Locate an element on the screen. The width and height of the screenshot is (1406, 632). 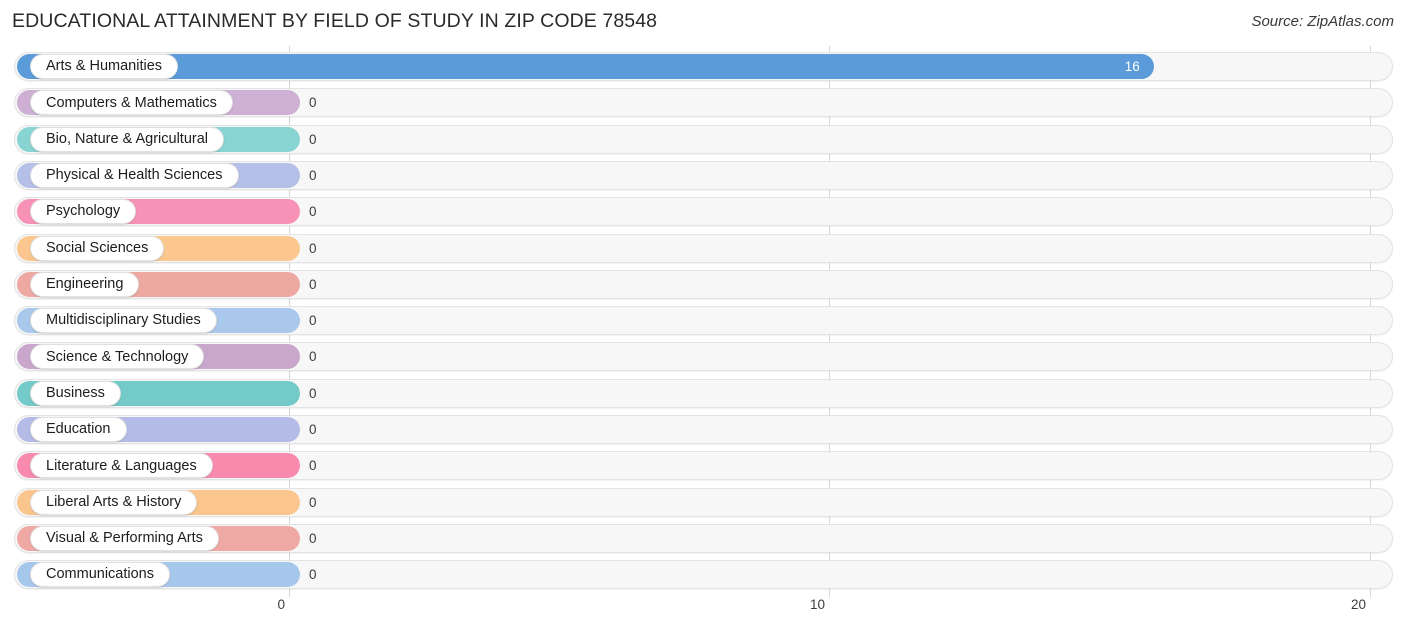
category-label-pill: Literature & Languages is located at coordinates (121, 466).